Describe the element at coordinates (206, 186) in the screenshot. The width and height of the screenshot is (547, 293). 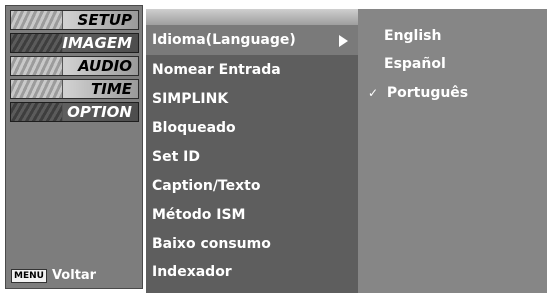
I see `menu-item-label: Caption/Texto` at that location.